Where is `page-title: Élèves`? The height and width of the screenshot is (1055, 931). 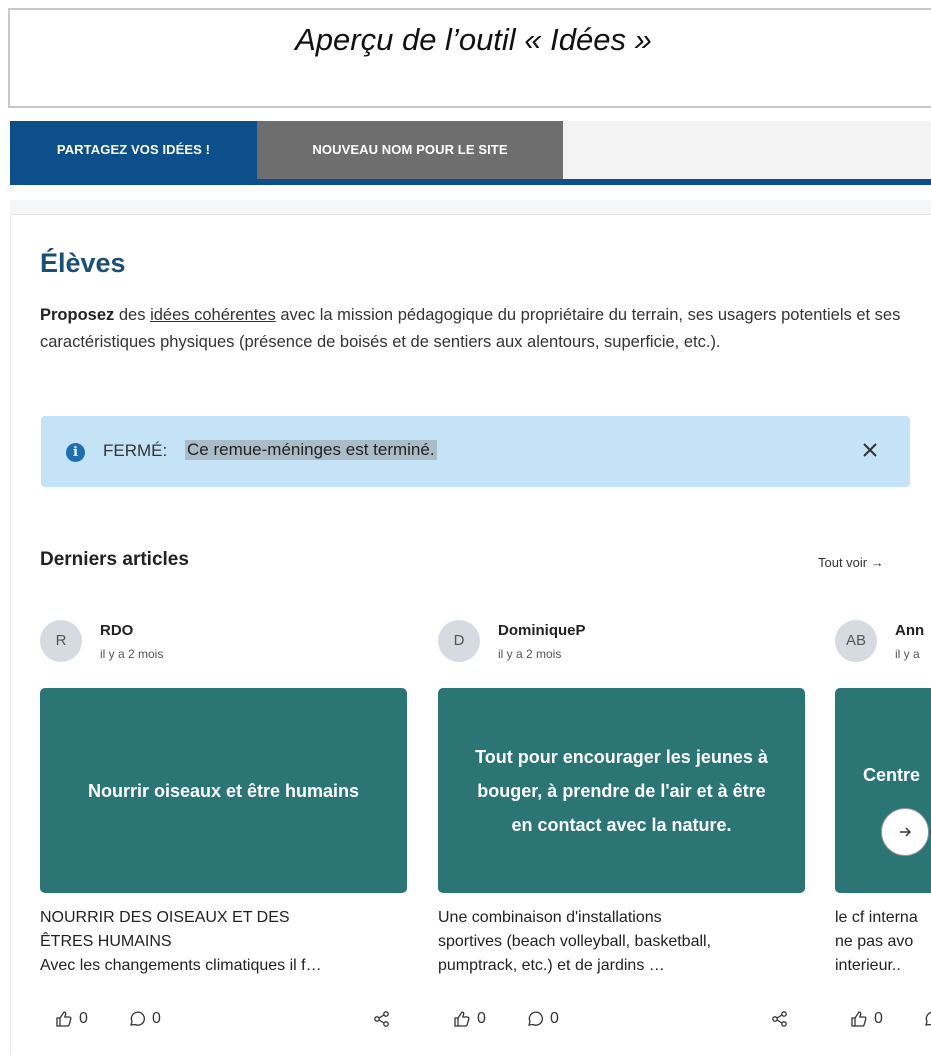
page-title: Élèves is located at coordinates (83, 263).